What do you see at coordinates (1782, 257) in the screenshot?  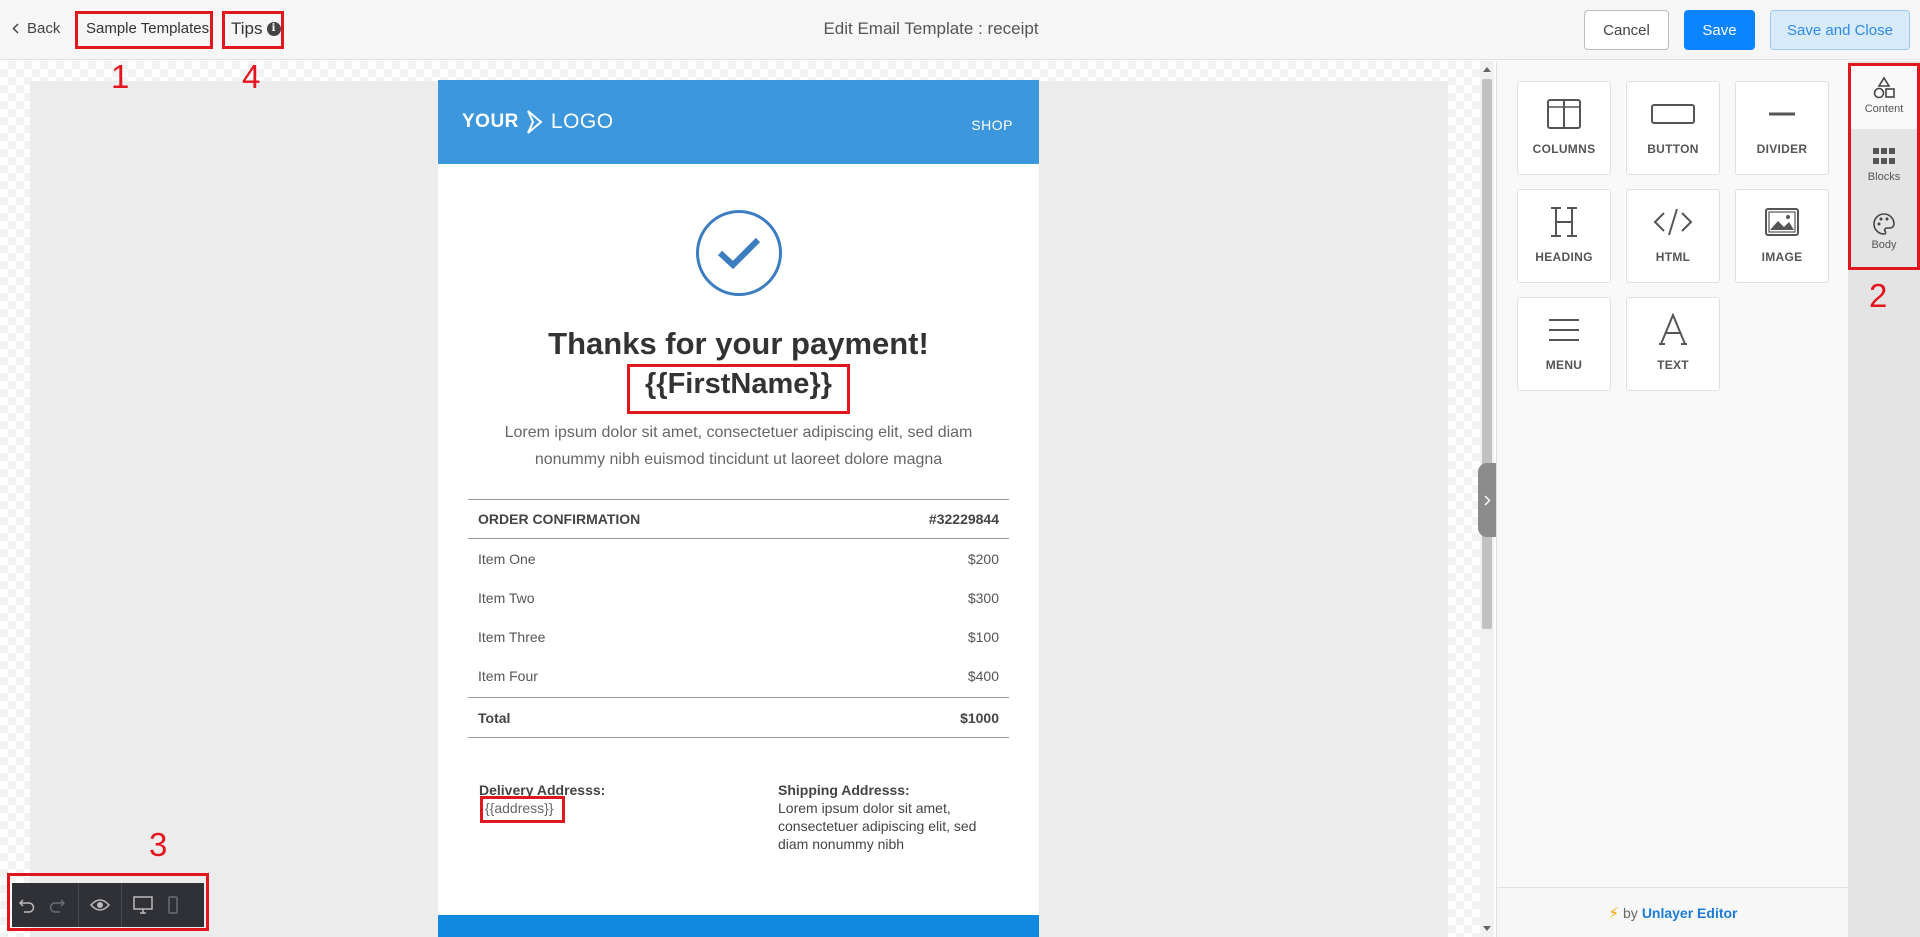 I see `tool-label: IMAGE` at bounding box center [1782, 257].